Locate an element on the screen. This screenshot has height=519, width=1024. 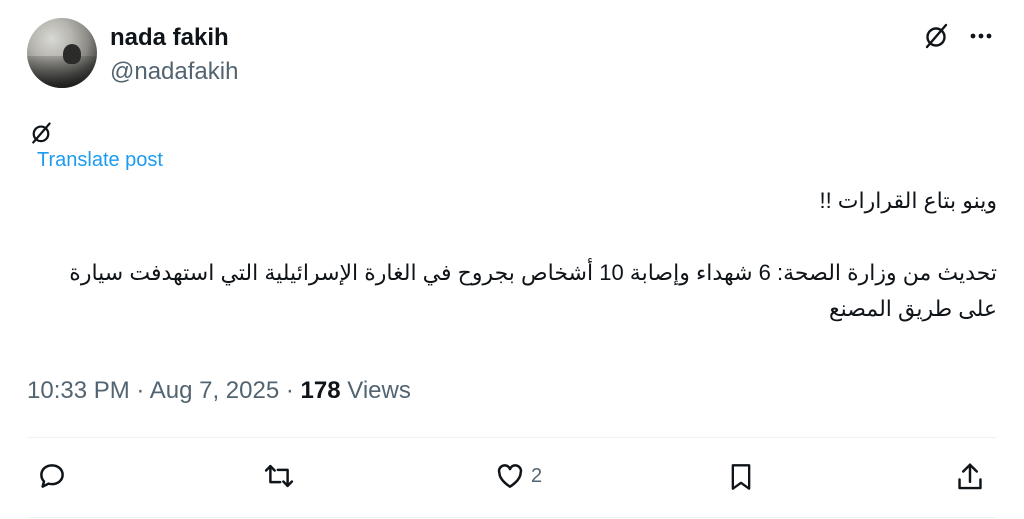
author-handle: @nadafakih is located at coordinates (174, 72).